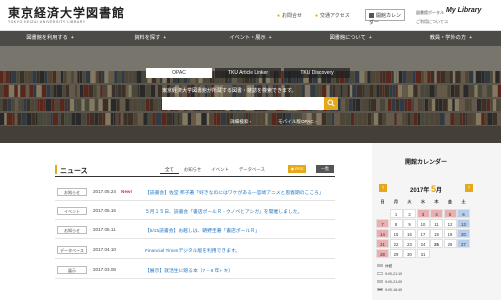  I want to click on site-logo: 東京経済大学図書館, so click(66, 12).